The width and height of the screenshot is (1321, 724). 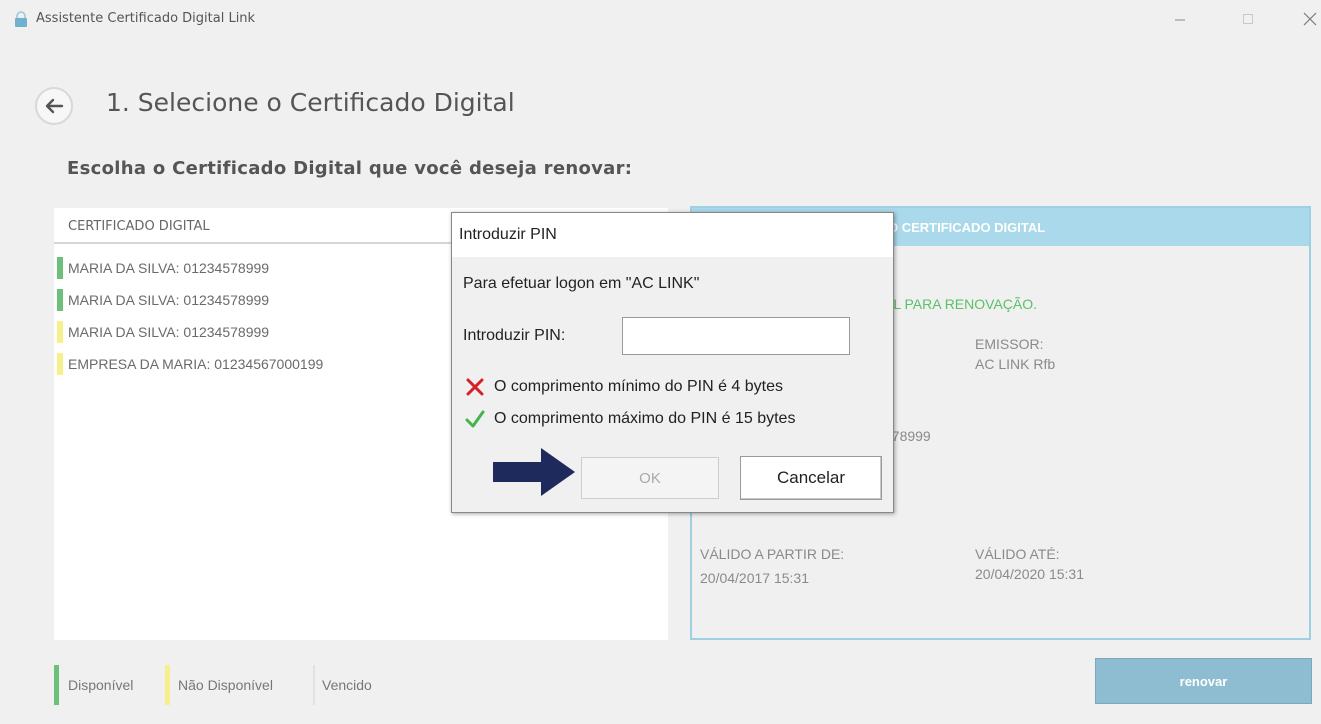 What do you see at coordinates (660, 19) in the screenshot?
I see `title-bar: Assistente Certificado Digital Link` at bounding box center [660, 19].